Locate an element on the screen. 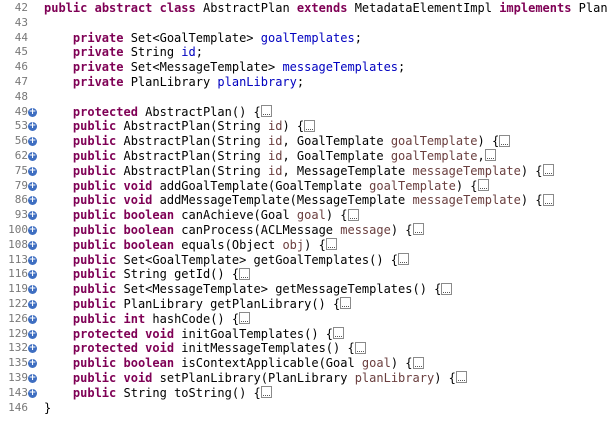 Image resolution: width=607 pixels, height=421 pixels. code-text: private Set<GoalTemplate> goalTemplates; is located at coordinates (203, 38).